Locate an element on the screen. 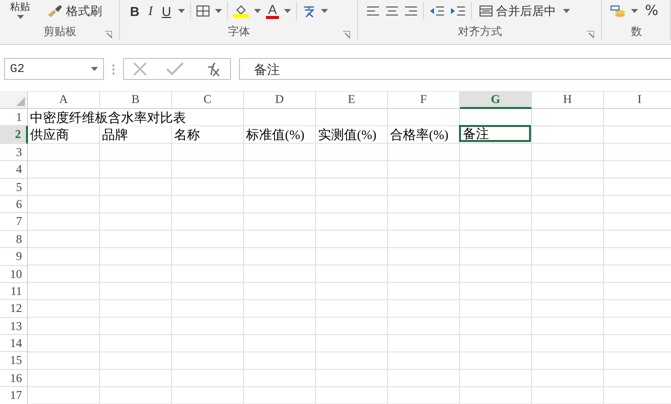 The width and height of the screenshot is (671, 404). row-header: 3 is located at coordinates (14, 153).